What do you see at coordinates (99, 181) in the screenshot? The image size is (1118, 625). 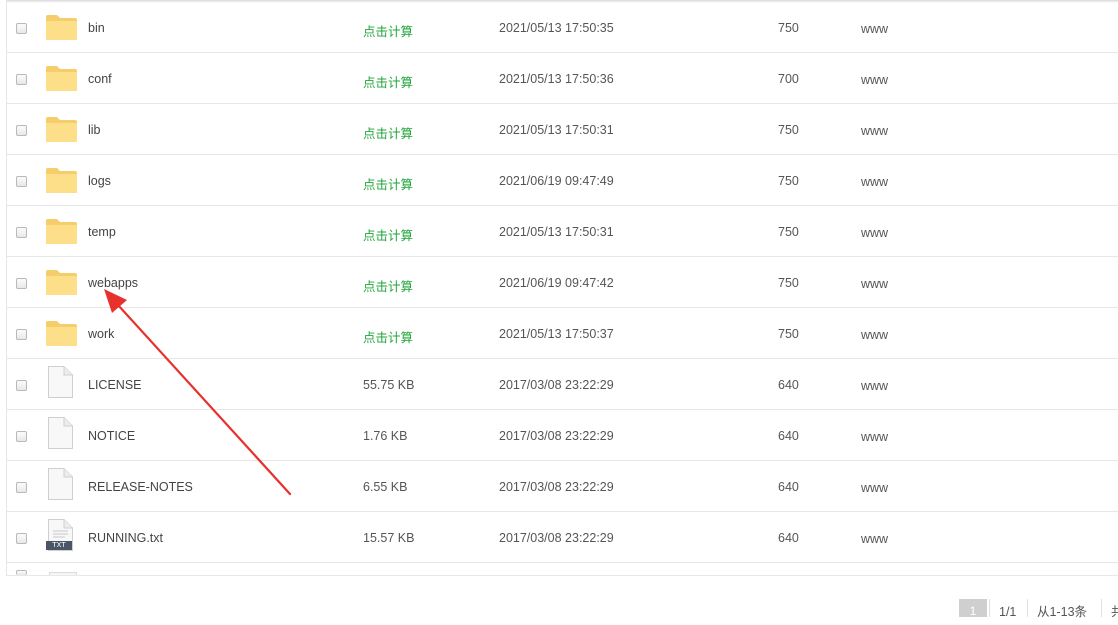 I see `file-name-link: logs` at bounding box center [99, 181].